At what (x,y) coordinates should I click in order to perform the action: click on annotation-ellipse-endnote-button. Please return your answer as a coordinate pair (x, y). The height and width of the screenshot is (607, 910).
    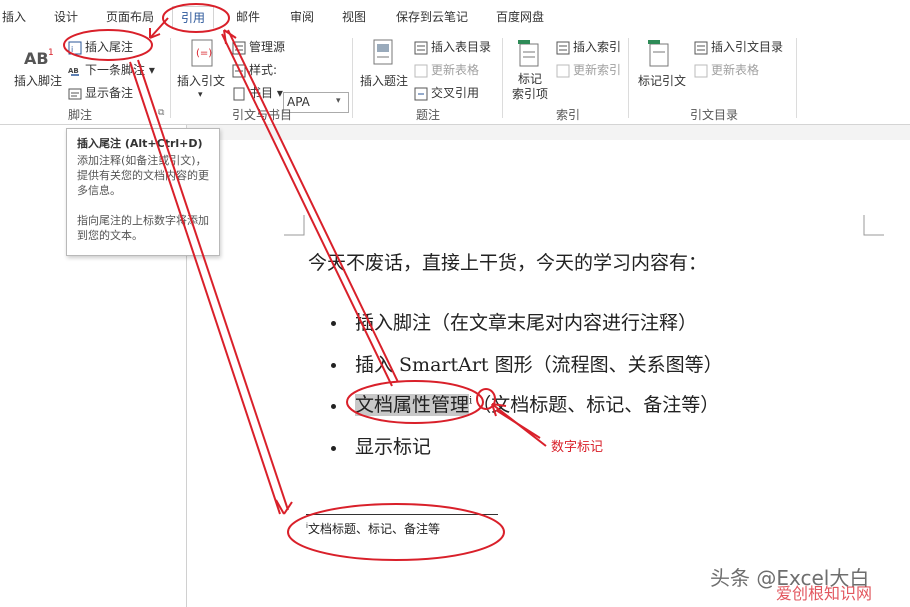
    Looking at the image, I should click on (108, 45).